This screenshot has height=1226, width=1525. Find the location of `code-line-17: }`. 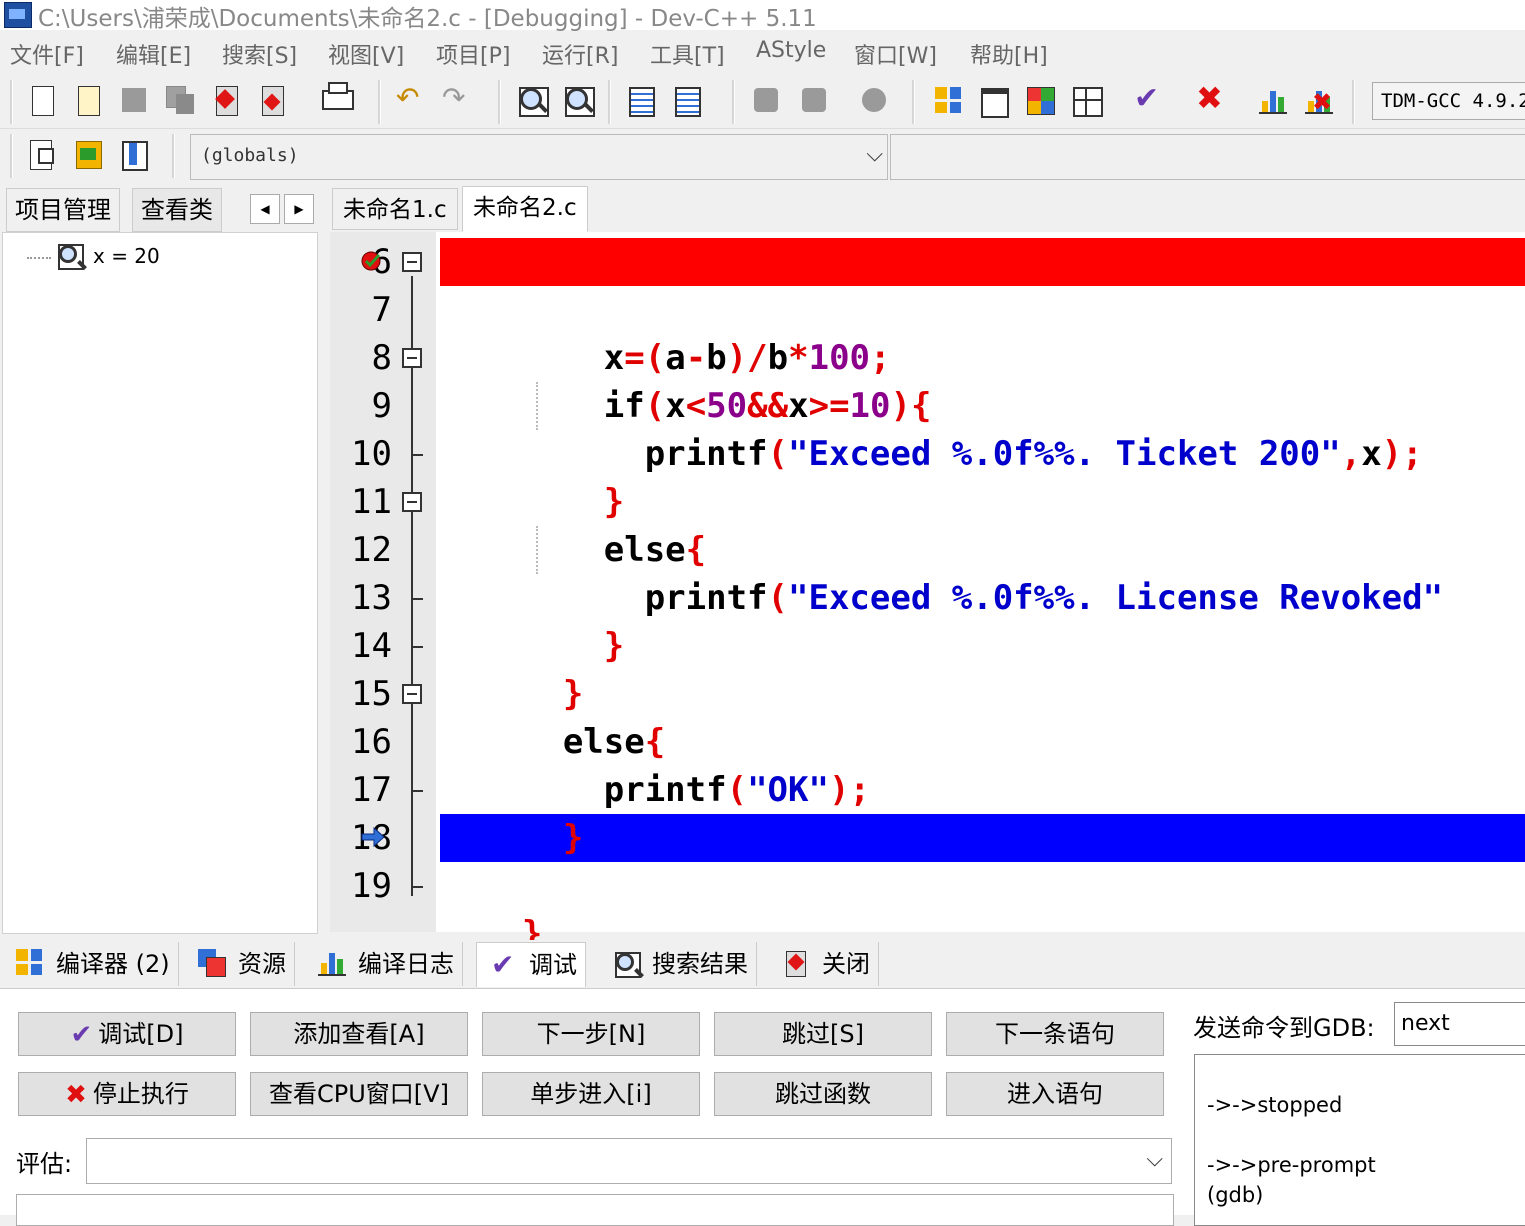

code-line-17: } is located at coordinates (511, 812).